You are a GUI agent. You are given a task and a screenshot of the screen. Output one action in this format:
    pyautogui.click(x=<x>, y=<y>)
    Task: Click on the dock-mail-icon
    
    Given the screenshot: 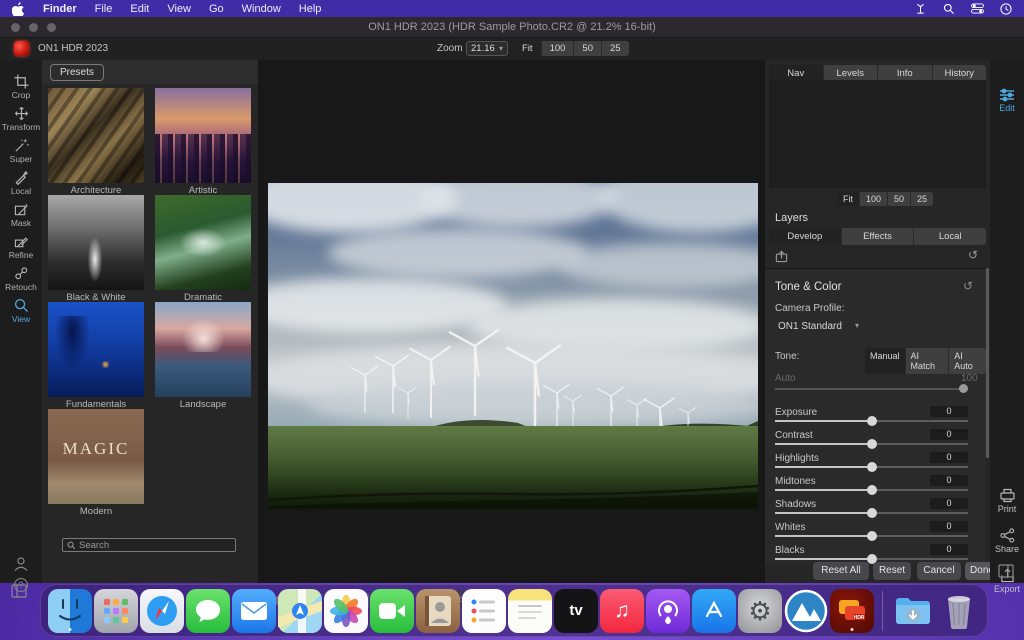 What is the action you would take?
    pyautogui.click(x=254, y=610)
    